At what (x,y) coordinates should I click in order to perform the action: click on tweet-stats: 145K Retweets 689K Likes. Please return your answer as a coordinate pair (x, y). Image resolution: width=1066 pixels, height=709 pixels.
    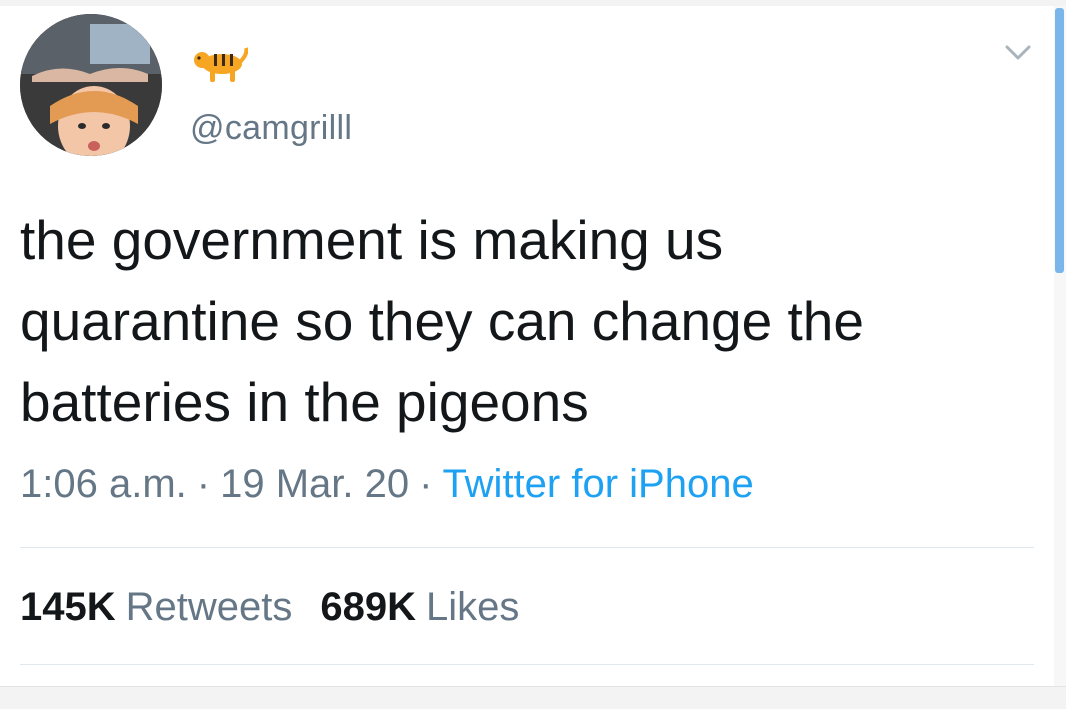
    Looking at the image, I should click on (283, 607).